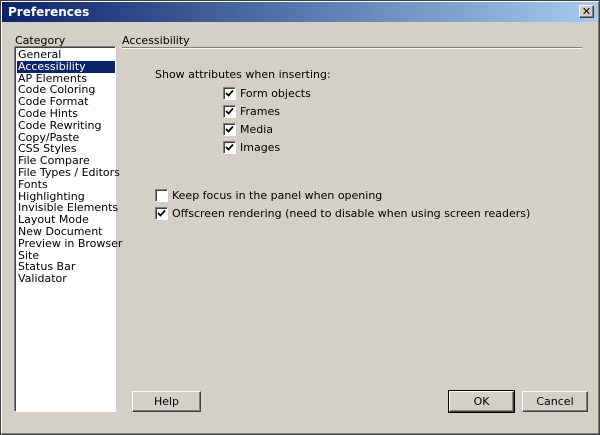  I want to click on images-checkbox, so click(229, 147).